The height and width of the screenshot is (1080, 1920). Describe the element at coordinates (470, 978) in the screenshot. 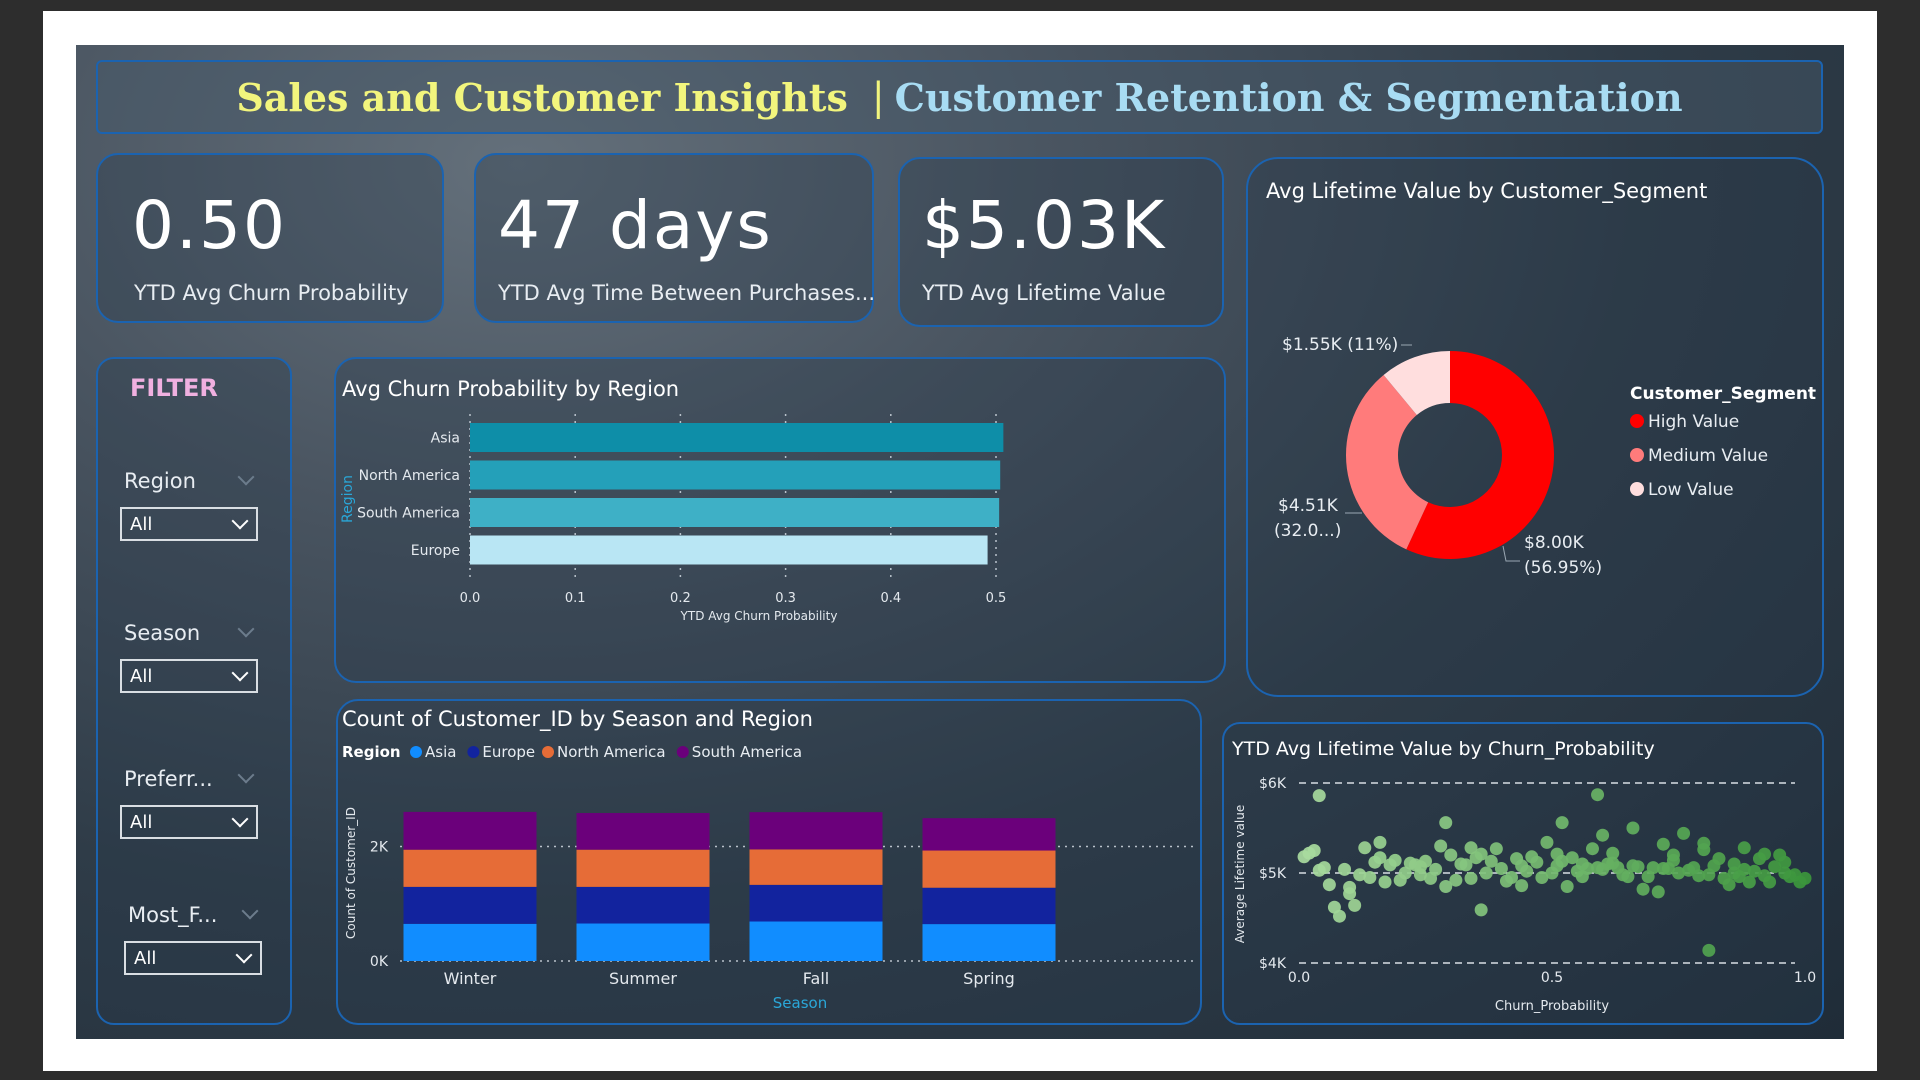

I see `x-category-label: Winter` at that location.